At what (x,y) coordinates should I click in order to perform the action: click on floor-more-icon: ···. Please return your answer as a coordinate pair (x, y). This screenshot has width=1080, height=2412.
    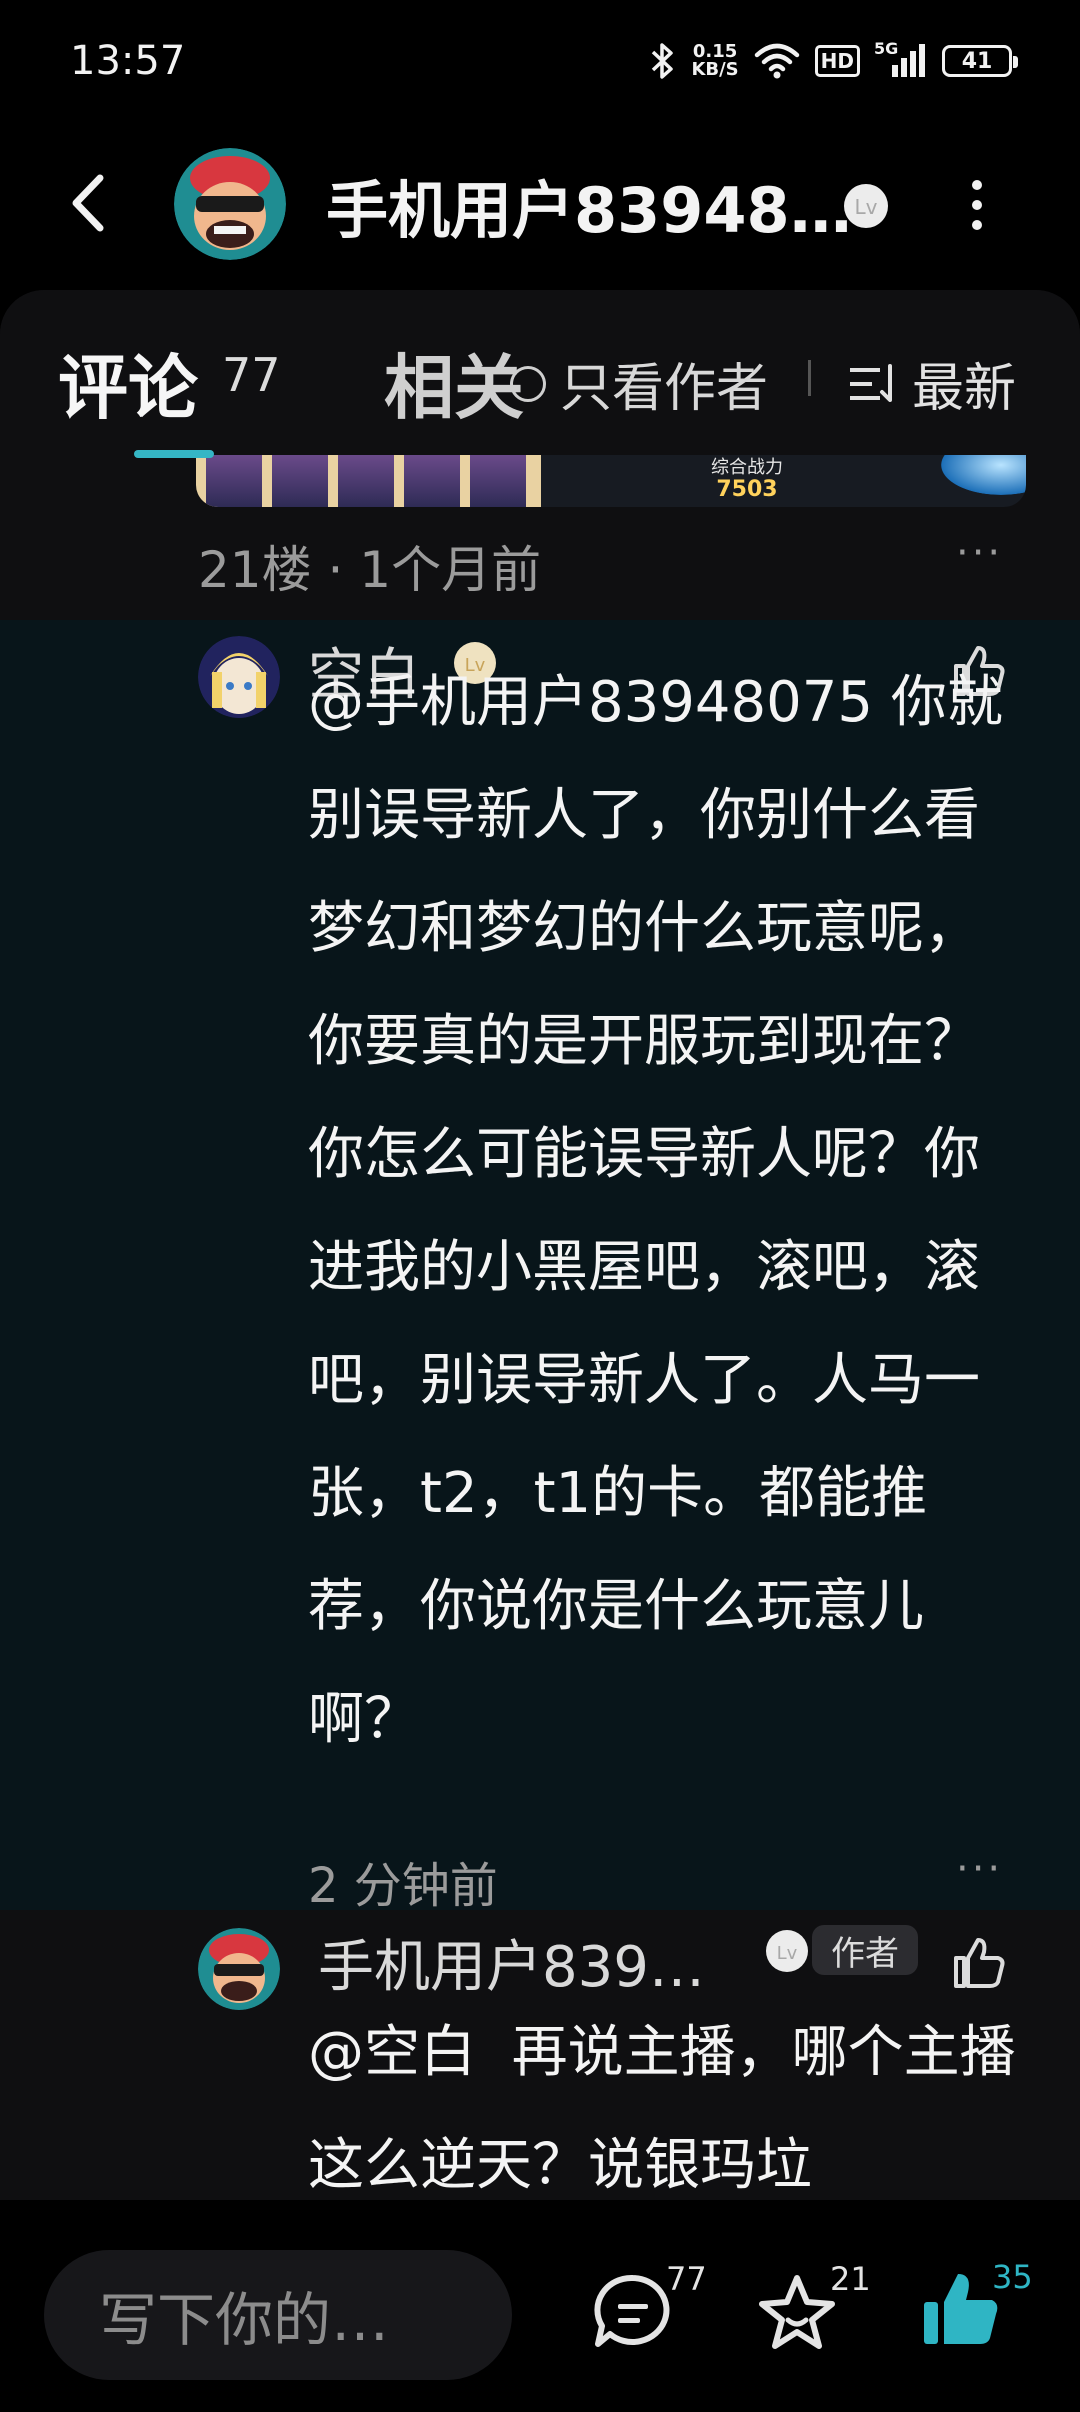
    Looking at the image, I should click on (979, 553).